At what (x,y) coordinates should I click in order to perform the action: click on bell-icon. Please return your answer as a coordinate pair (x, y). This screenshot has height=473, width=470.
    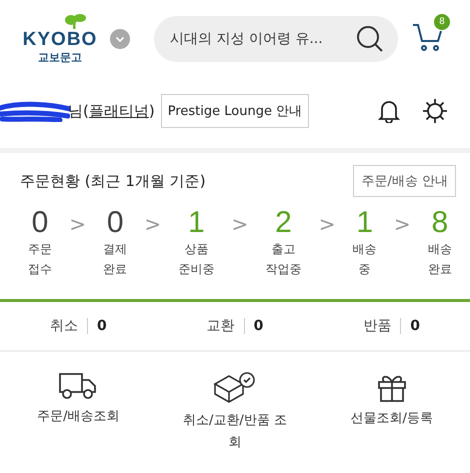
    Looking at the image, I should click on (389, 111).